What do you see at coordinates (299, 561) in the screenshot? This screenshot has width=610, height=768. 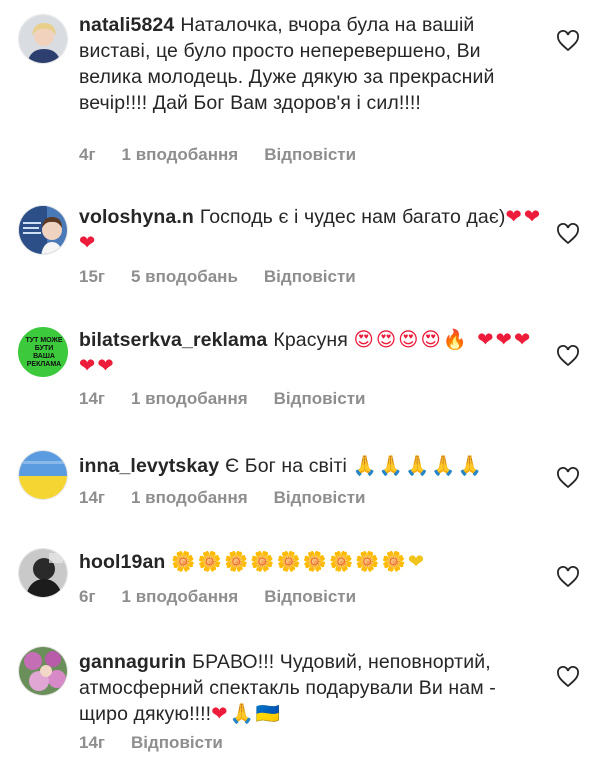 I see `comment-emoji: 🌼🌼🌼🌼🌼🌼🌼🌼🌼❤` at bounding box center [299, 561].